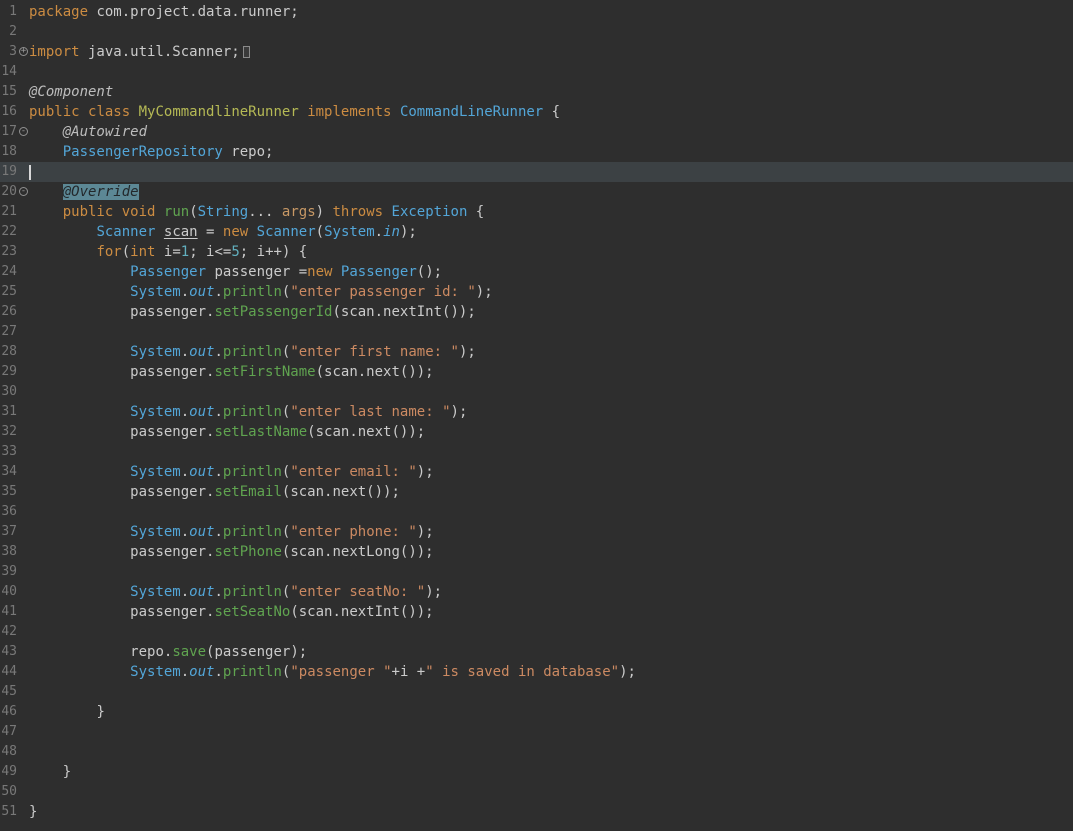  What do you see at coordinates (536, 692) in the screenshot?
I see `code-line: 45` at bounding box center [536, 692].